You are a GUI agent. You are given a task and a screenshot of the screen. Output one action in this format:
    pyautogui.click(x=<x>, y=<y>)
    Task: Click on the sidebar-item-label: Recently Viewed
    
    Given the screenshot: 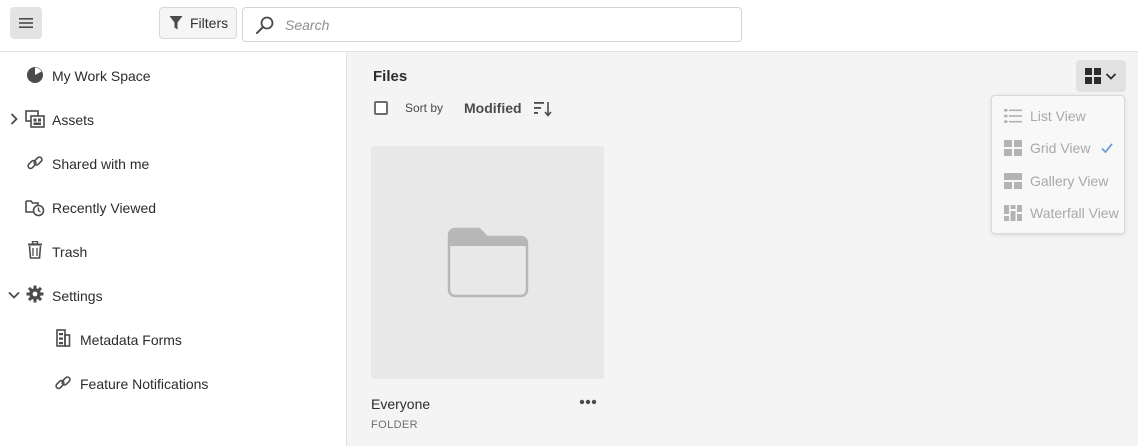 What is the action you would take?
    pyautogui.click(x=104, y=208)
    